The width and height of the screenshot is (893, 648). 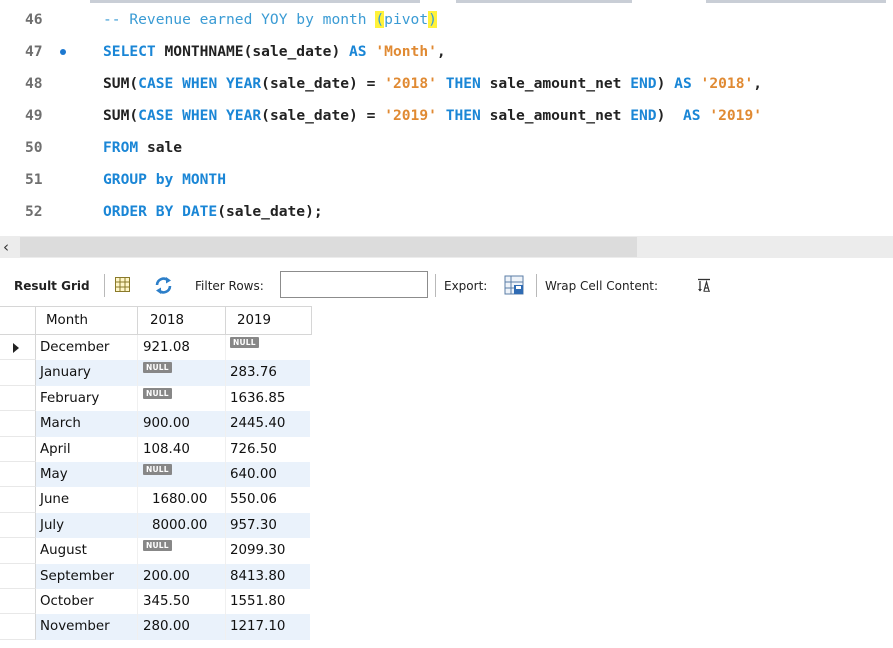 What do you see at coordinates (354, 284) in the screenshot?
I see `filter-rows-input` at bounding box center [354, 284].